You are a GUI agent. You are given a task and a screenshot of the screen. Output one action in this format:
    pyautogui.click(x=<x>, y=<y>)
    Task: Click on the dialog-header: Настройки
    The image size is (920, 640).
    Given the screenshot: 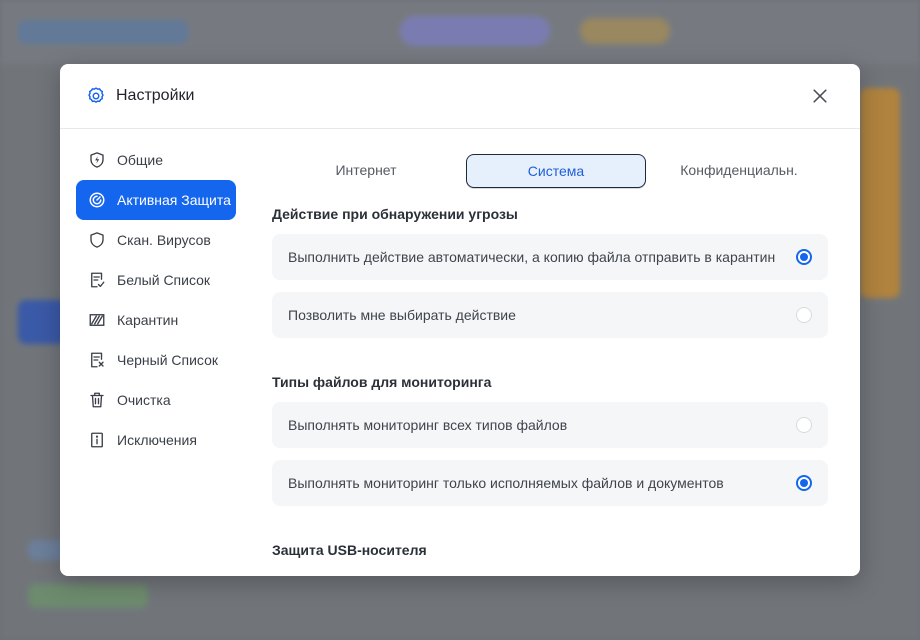 What is the action you would take?
    pyautogui.click(x=460, y=96)
    